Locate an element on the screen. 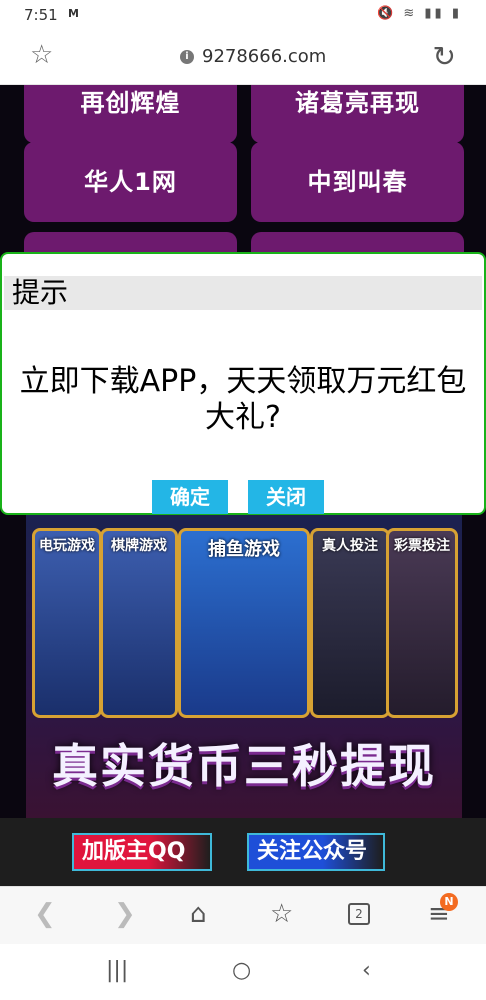 This screenshot has width=486, height=1000. grid-button-3: 华人1网 is located at coordinates (130, 182).